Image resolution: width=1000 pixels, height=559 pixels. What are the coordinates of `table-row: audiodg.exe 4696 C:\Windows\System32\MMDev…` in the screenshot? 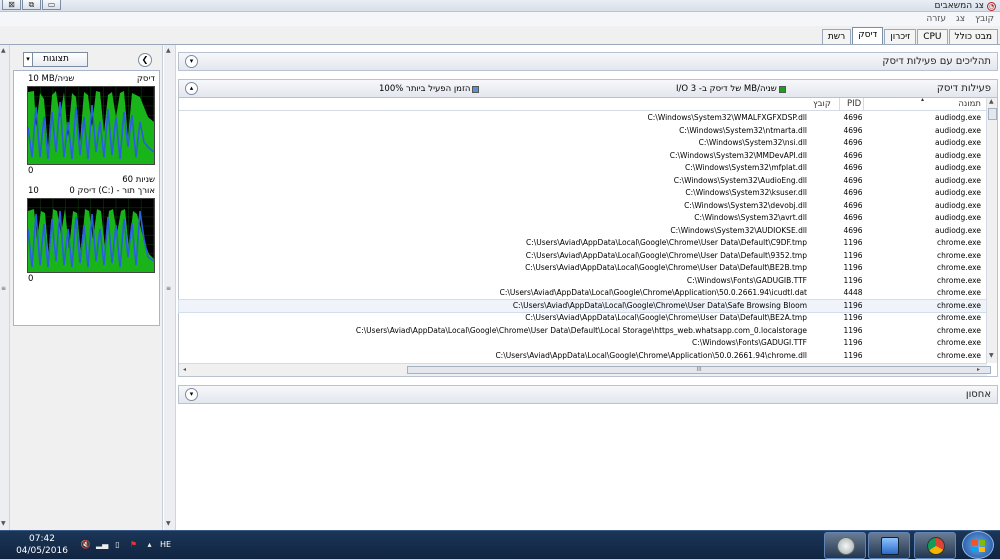 It's located at (583, 156).